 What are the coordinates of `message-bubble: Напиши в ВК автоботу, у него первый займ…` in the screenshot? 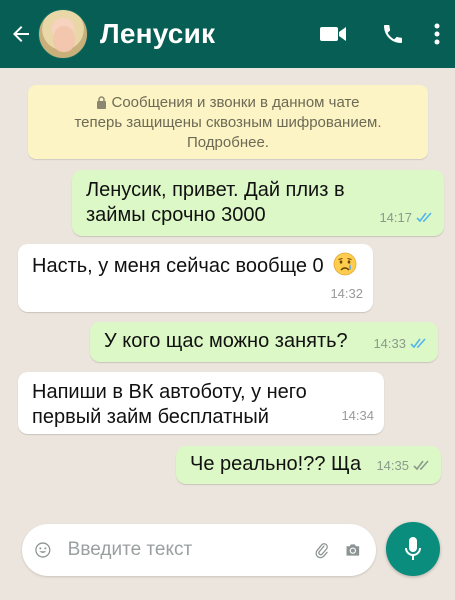 It's located at (201, 403).